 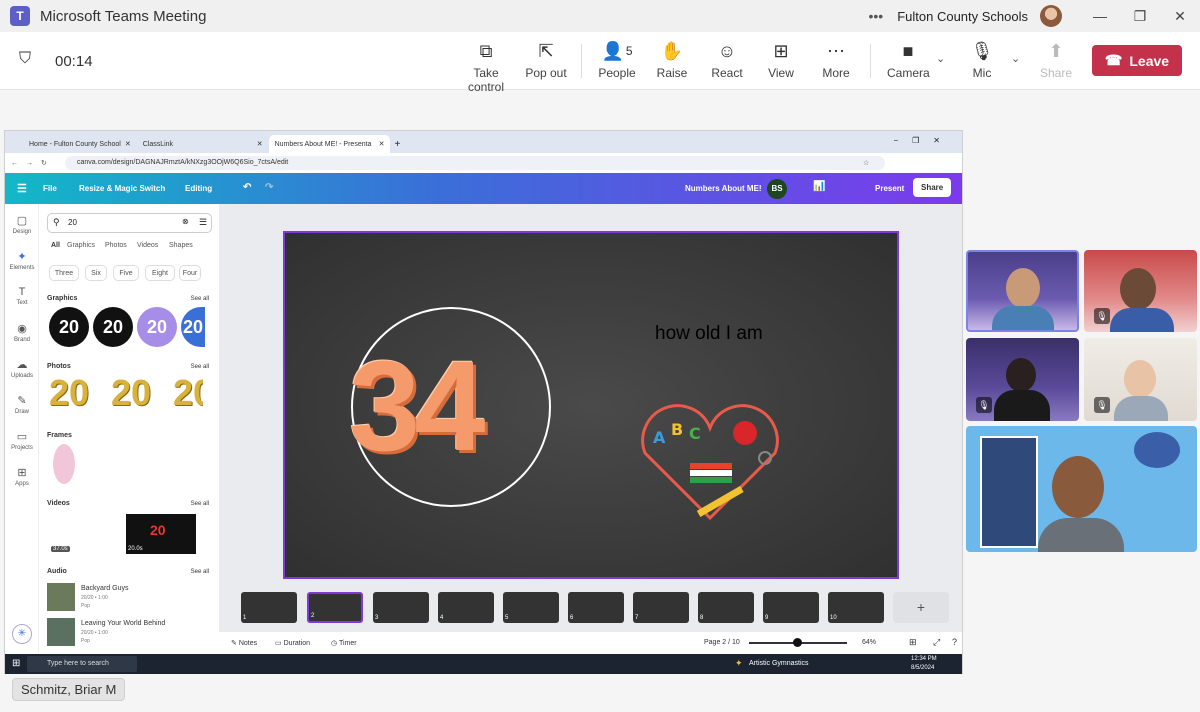 I want to click on back-icon: ←, so click(x=14, y=163).